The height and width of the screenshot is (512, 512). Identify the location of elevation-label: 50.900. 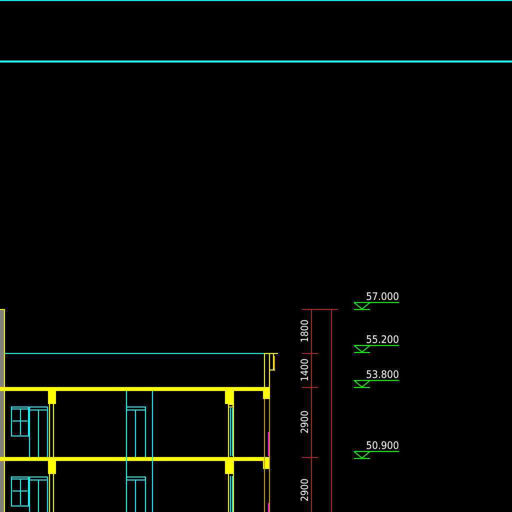
(382, 446).